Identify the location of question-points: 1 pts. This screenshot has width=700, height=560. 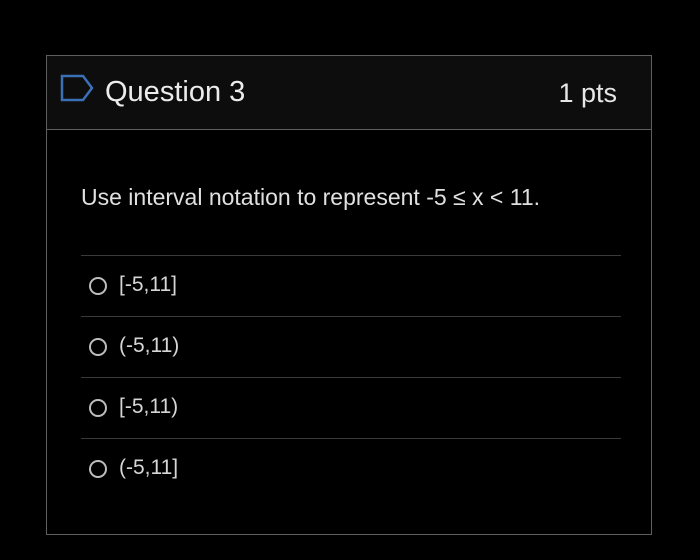
(587, 93).